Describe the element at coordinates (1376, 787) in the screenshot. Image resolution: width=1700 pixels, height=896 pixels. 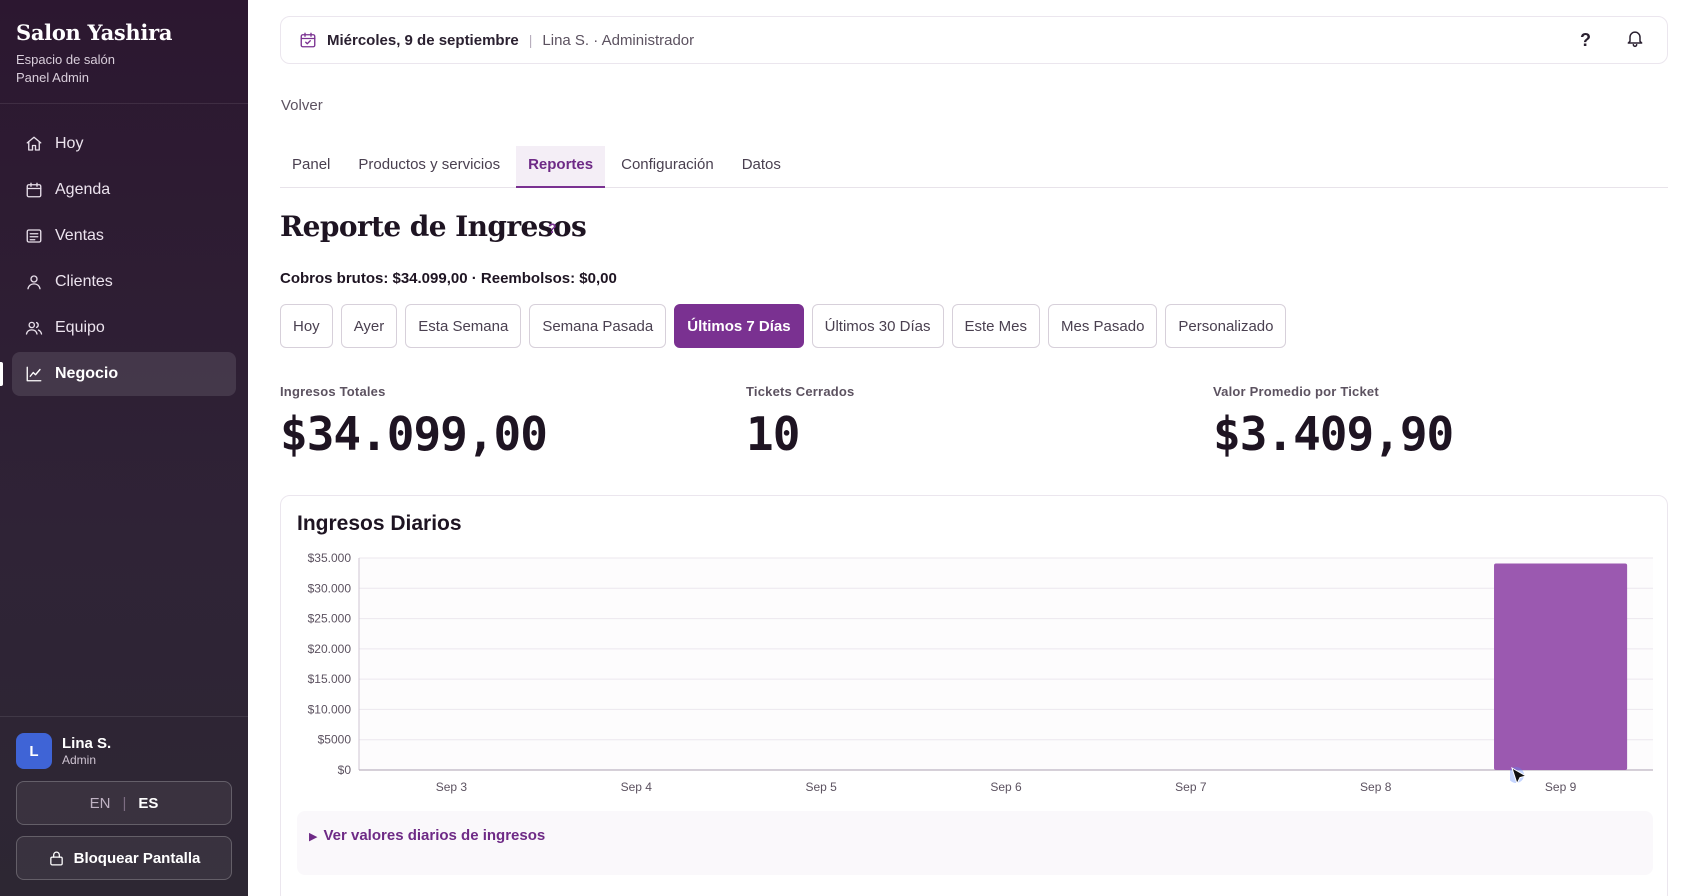
I see `x-tick-label: Sep 8` at that location.